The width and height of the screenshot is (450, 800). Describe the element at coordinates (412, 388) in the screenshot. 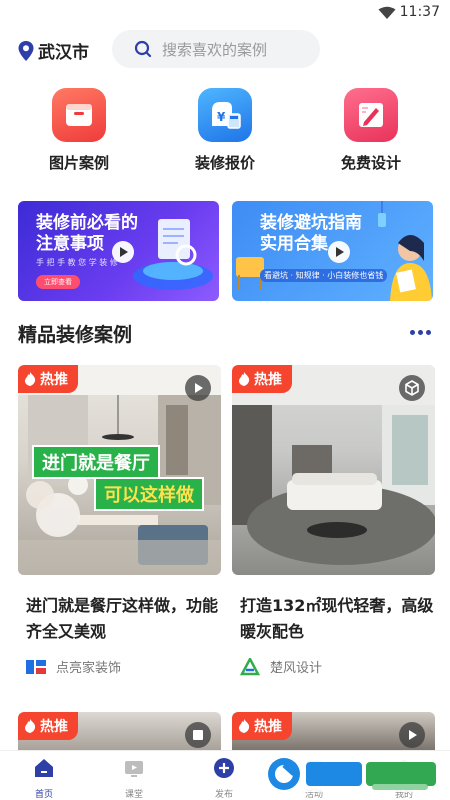

I see `3d-cube-icon` at that location.